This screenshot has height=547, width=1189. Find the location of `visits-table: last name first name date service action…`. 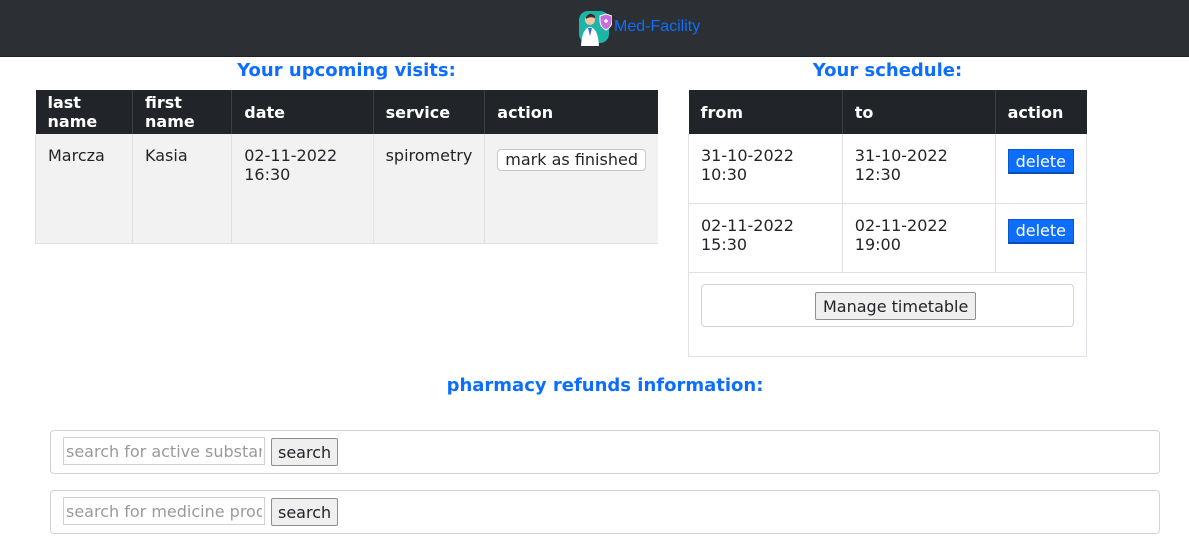

visits-table: last name first name date service action… is located at coordinates (346, 167).